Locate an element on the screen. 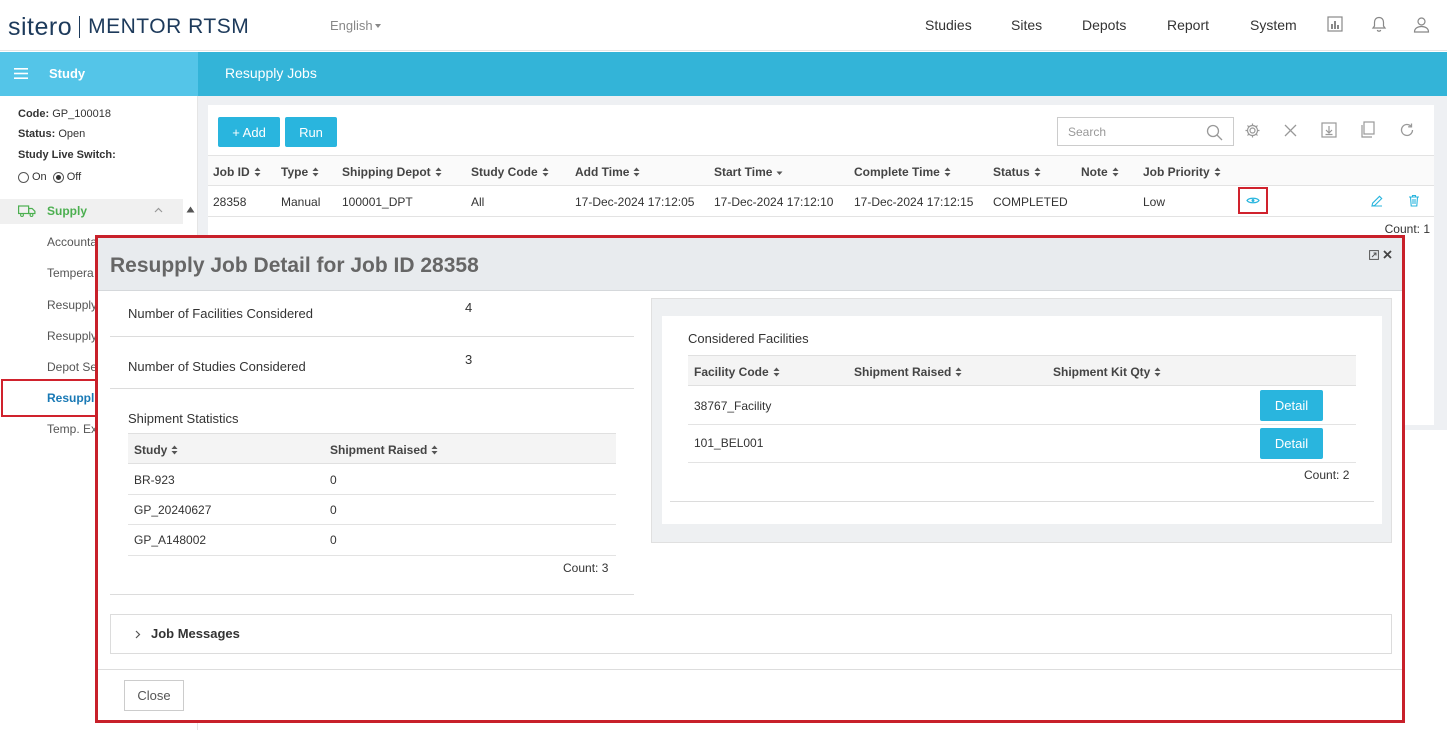 This screenshot has height=730, width=1447. shipment-statistics-title: Shipment Statistics is located at coordinates (183, 418).